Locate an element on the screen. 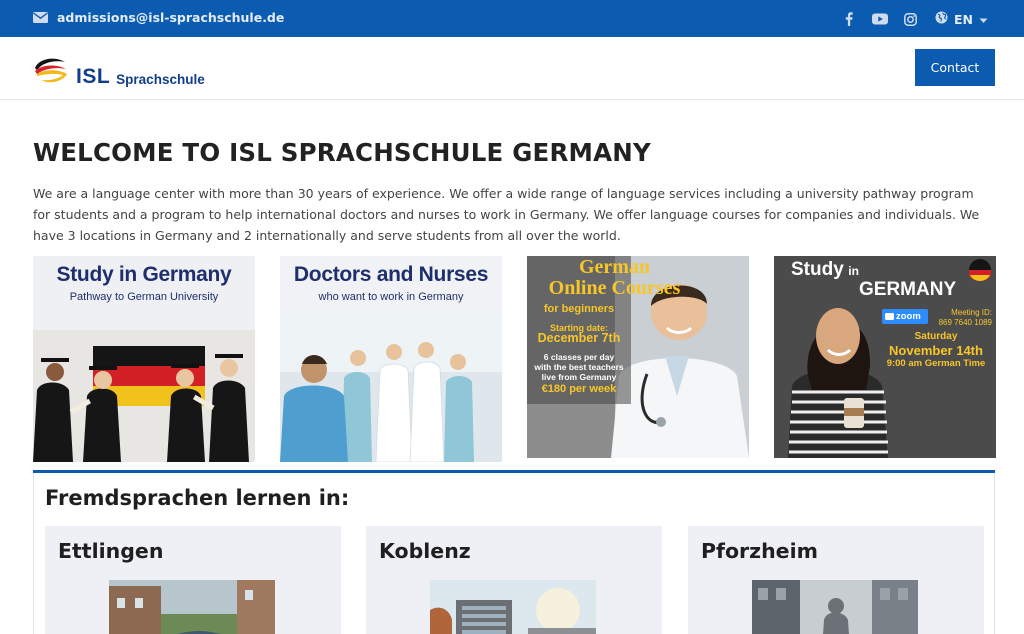 Image resolution: width=1024 pixels, height=634 pixels. caret-down-icon is located at coordinates (983, 19).